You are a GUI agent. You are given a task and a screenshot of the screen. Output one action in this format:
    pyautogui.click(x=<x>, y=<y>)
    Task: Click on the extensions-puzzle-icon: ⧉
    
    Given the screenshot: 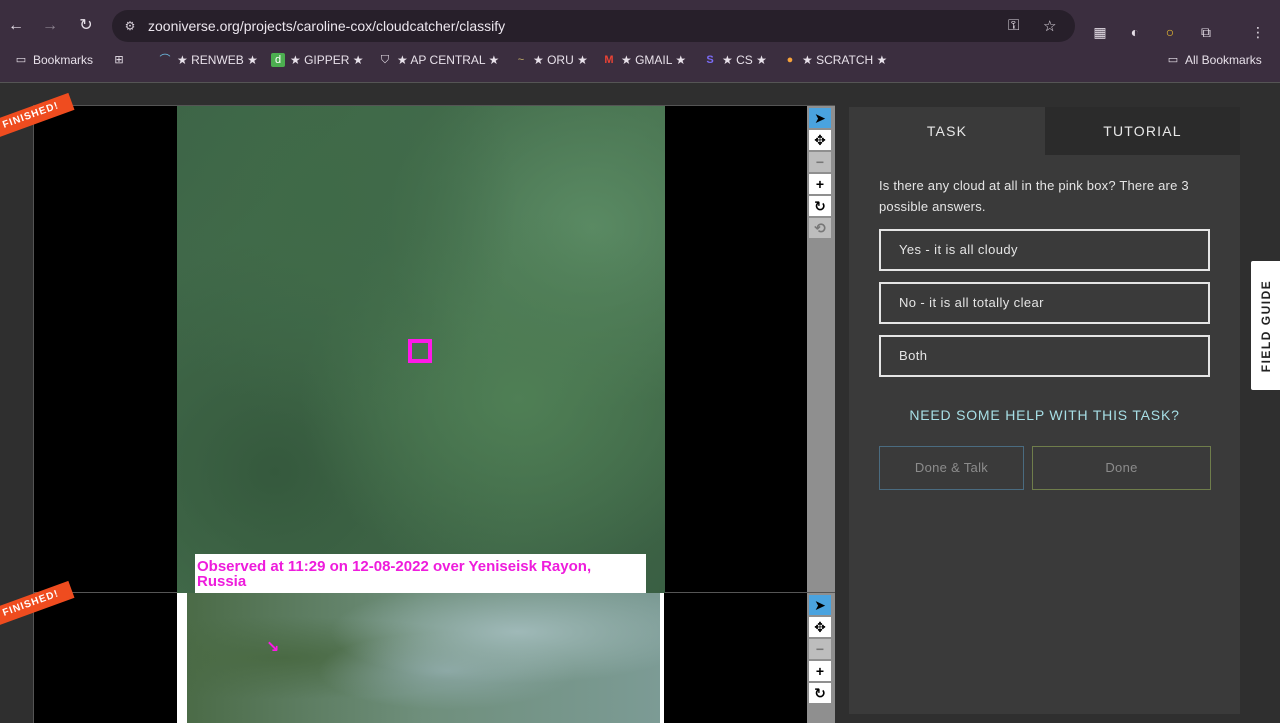 What is the action you would take?
    pyautogui.click(x=1206, y=32)
    